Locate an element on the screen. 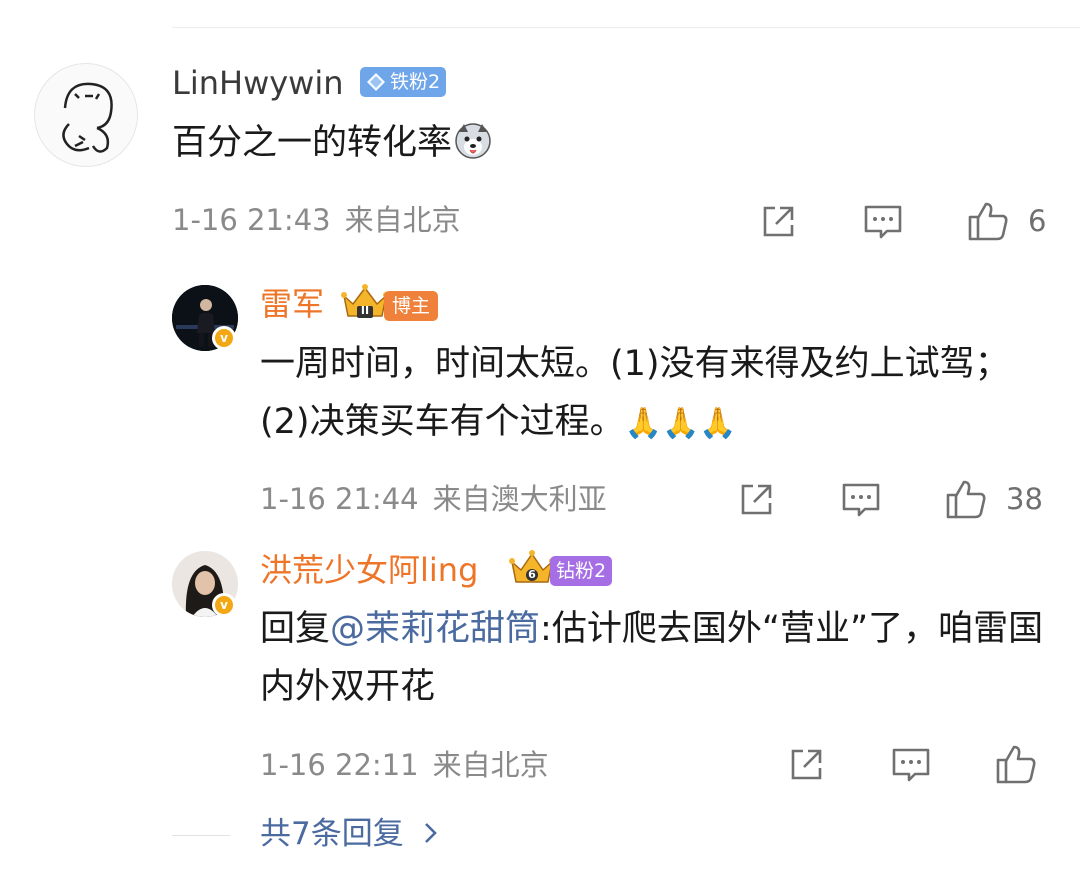 The image size is (1080, 878). crown-icon: II is located at coordinates (365, 304).